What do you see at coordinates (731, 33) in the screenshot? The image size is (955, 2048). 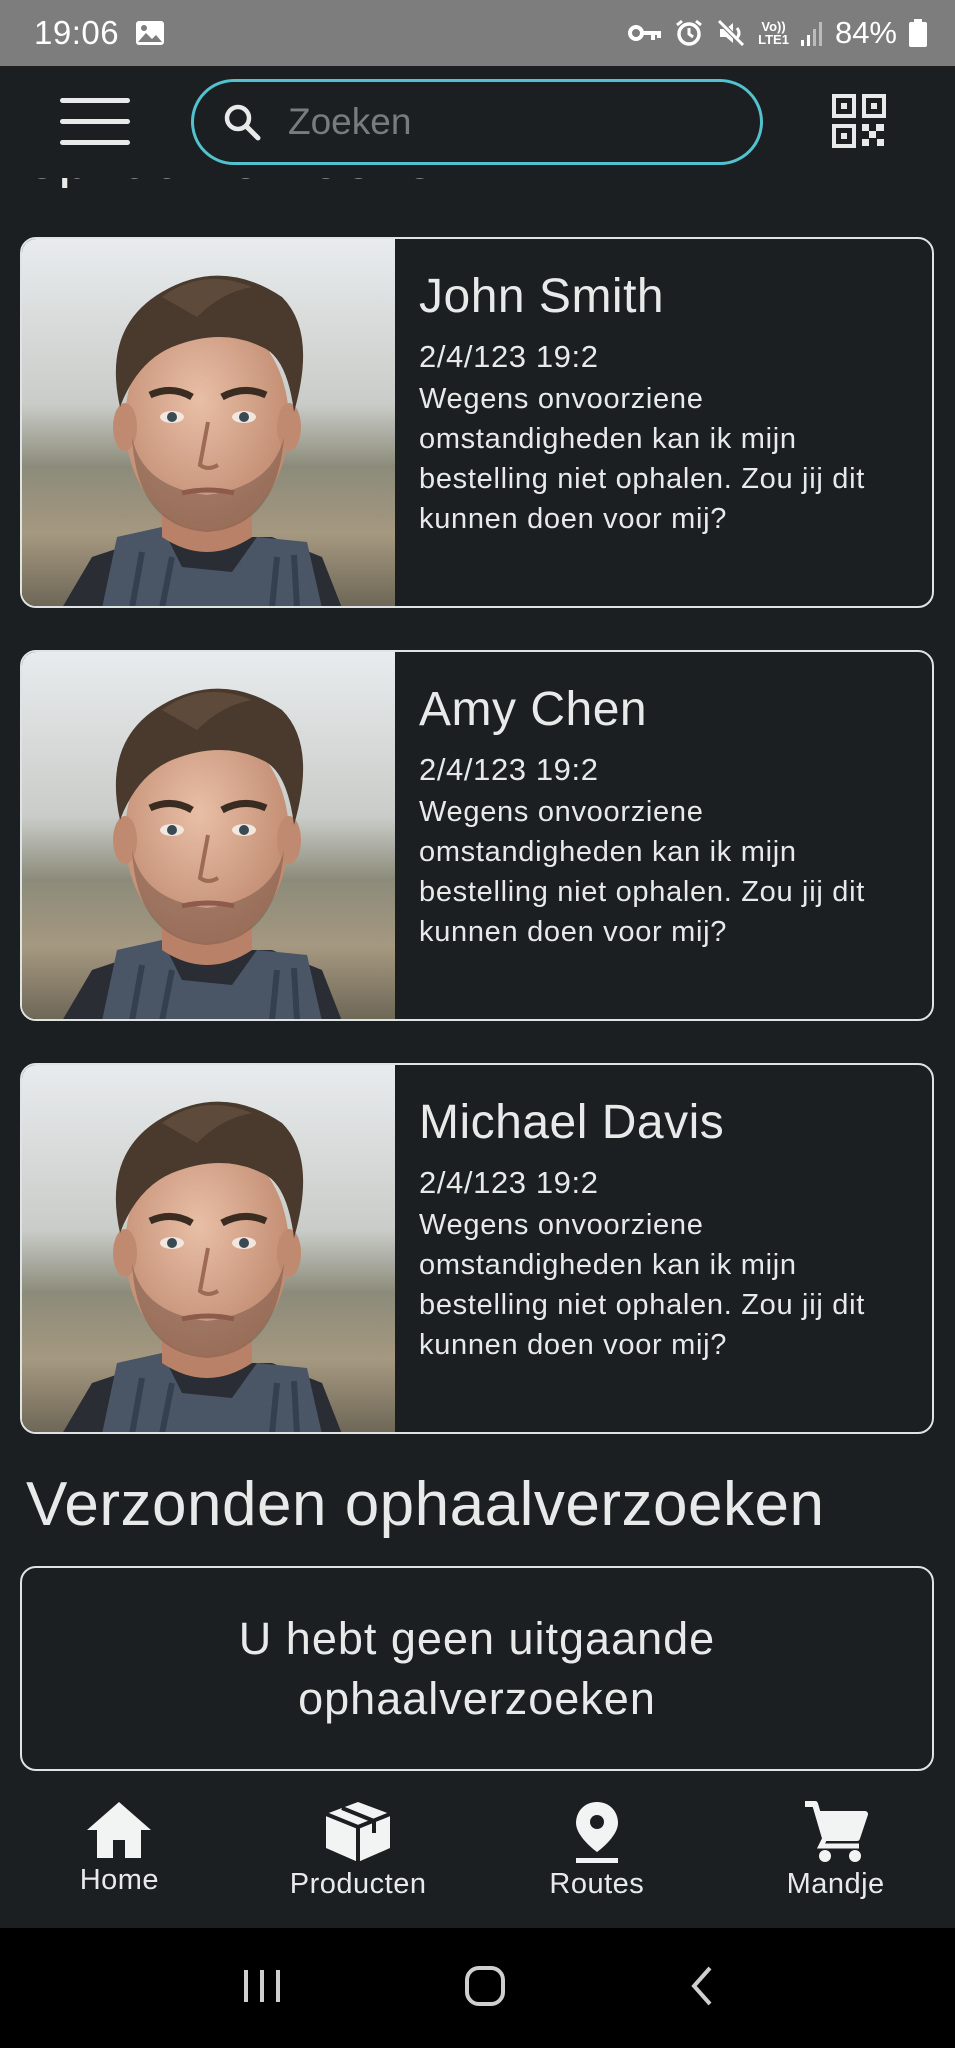 I see `mute-icon` at bounding box center [731, 33].